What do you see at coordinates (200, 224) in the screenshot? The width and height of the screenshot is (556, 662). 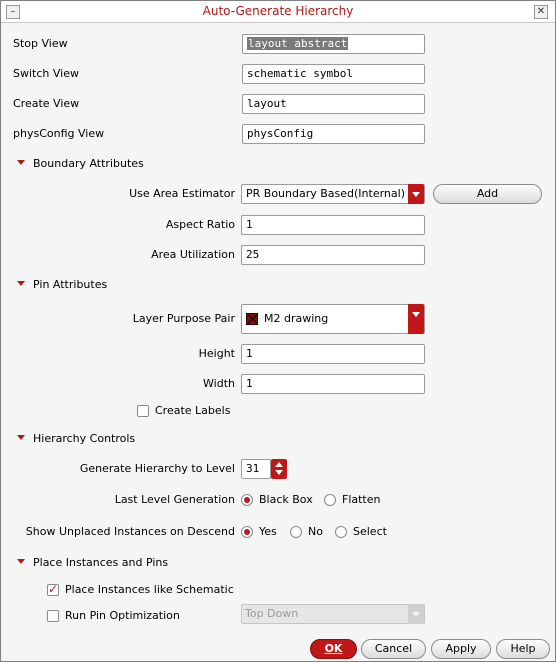 I see `aspect-ratio-label: Aspect Ratio` at bounding box center [200, 224].